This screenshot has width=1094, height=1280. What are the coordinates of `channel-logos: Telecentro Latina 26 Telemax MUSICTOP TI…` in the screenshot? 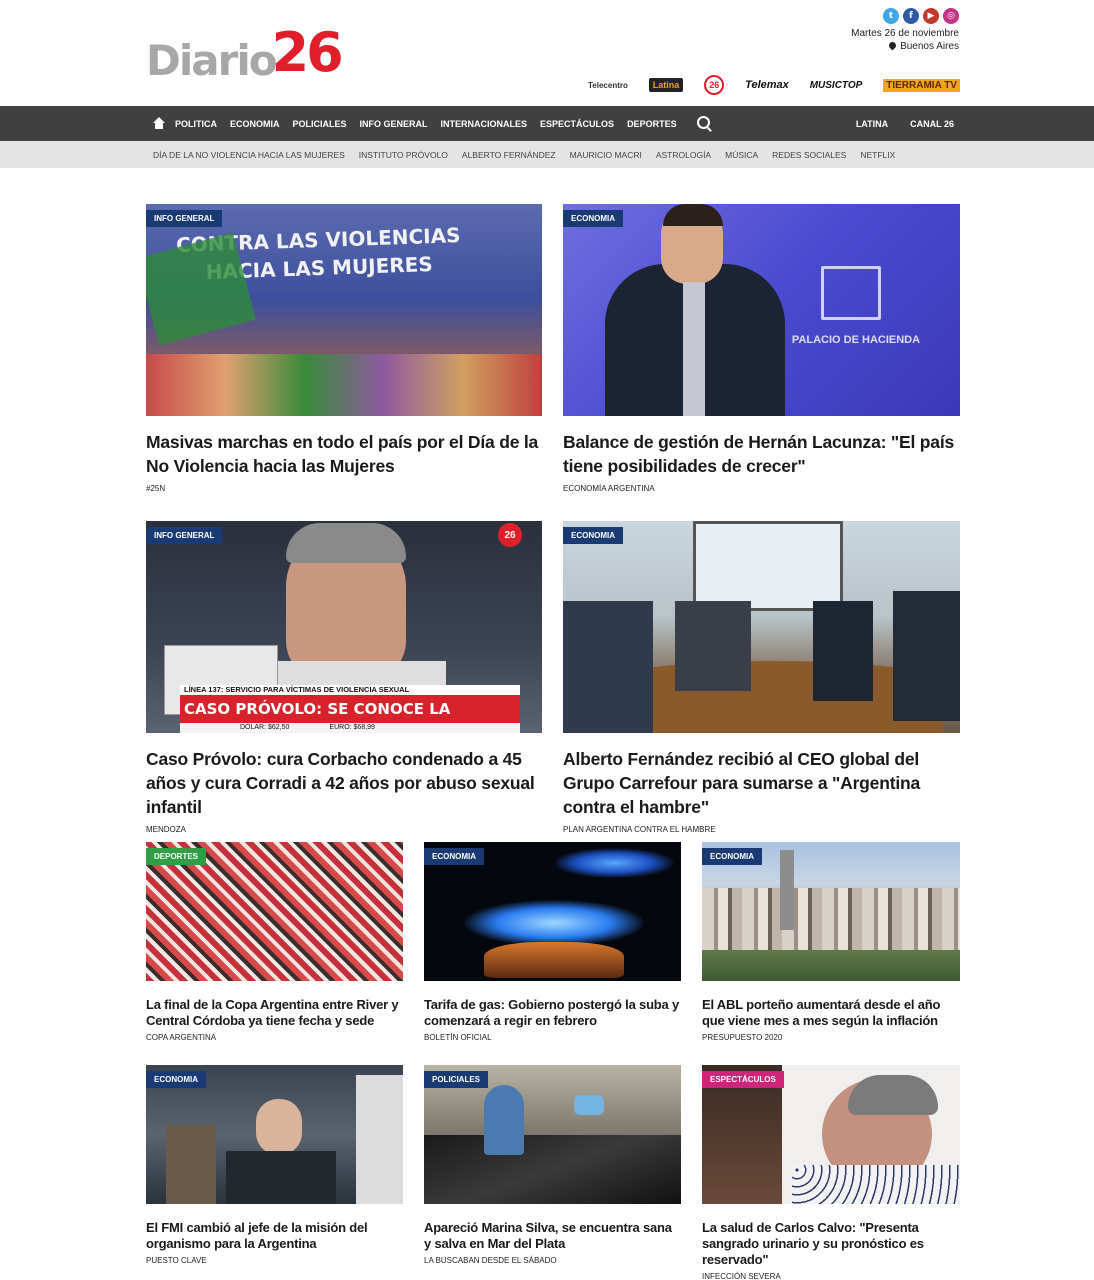 It's located at (774, 85).